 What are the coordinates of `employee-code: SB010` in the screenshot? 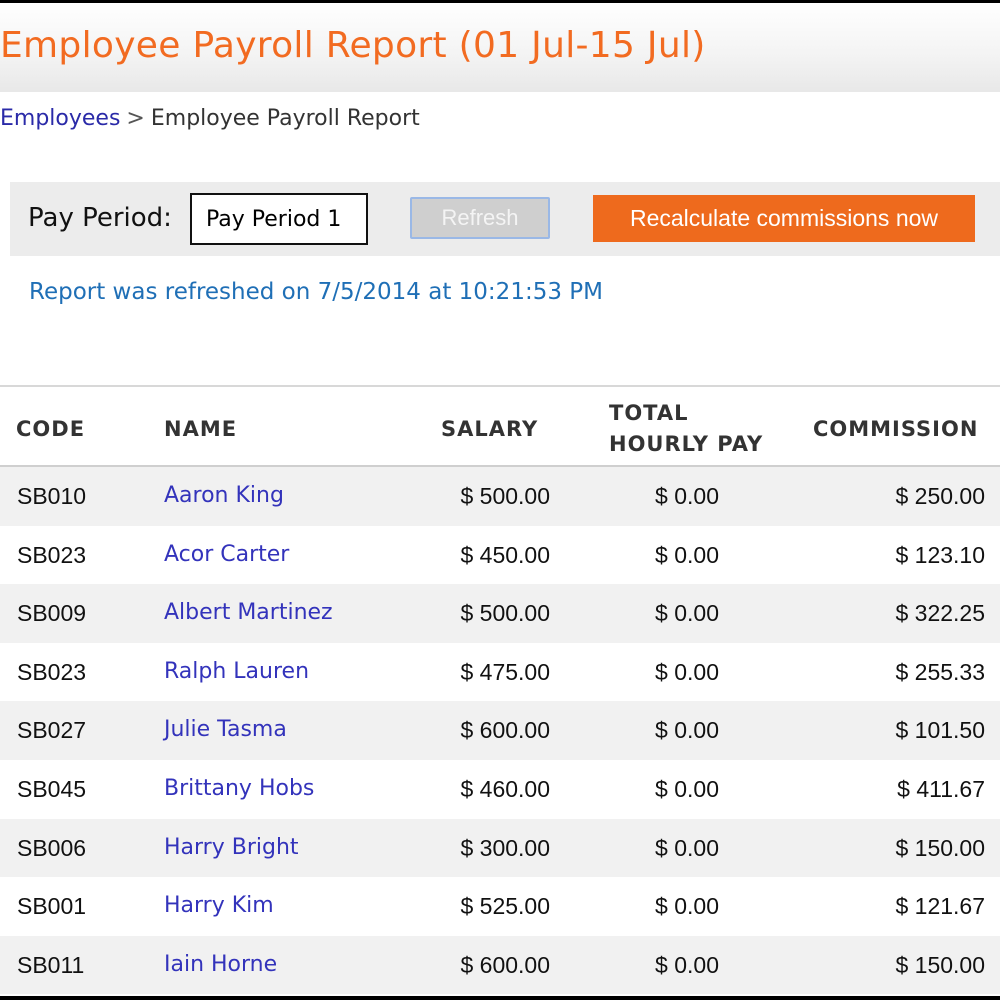 It's located at (52, 496).